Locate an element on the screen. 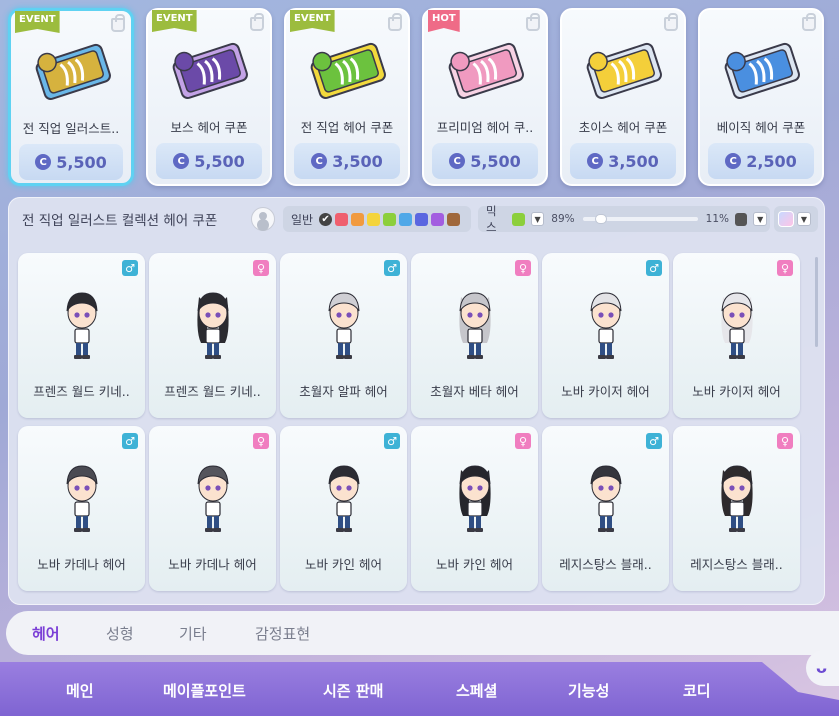 The width and height of the screenshot is (839, 716). grid-scrollbar is located at coordinates (816, 302).